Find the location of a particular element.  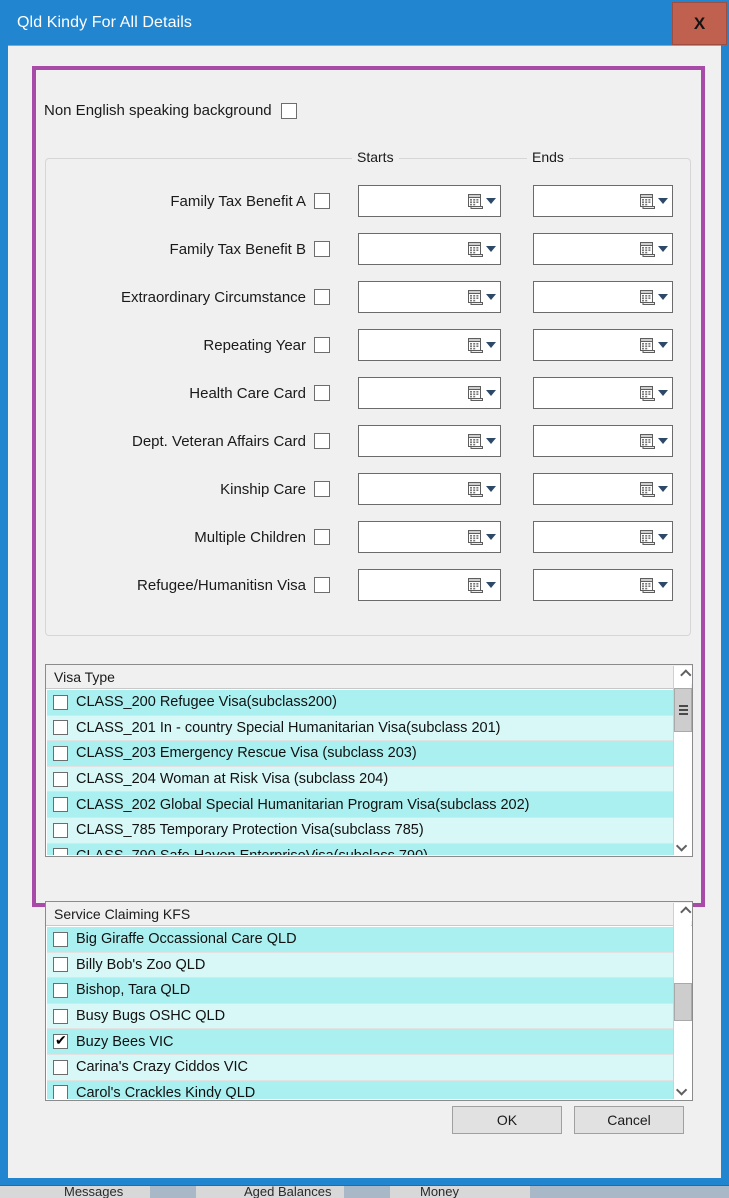

benefit-row: Refugee/Humanitisn Visa is located at coordinates (369, 585).